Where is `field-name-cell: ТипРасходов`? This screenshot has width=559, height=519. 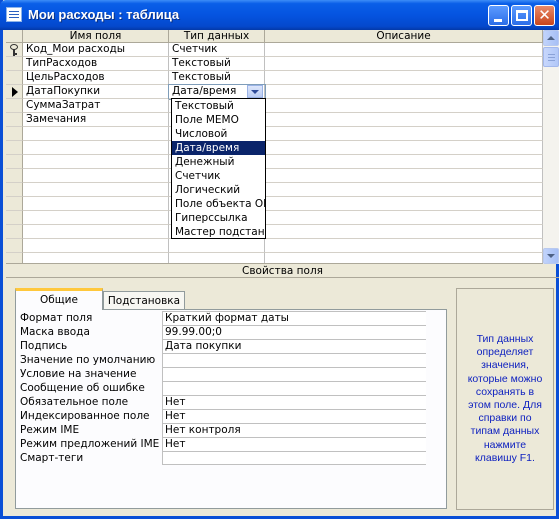 field-name-cell: ТипРасходов is located at coordinates (96, 64).